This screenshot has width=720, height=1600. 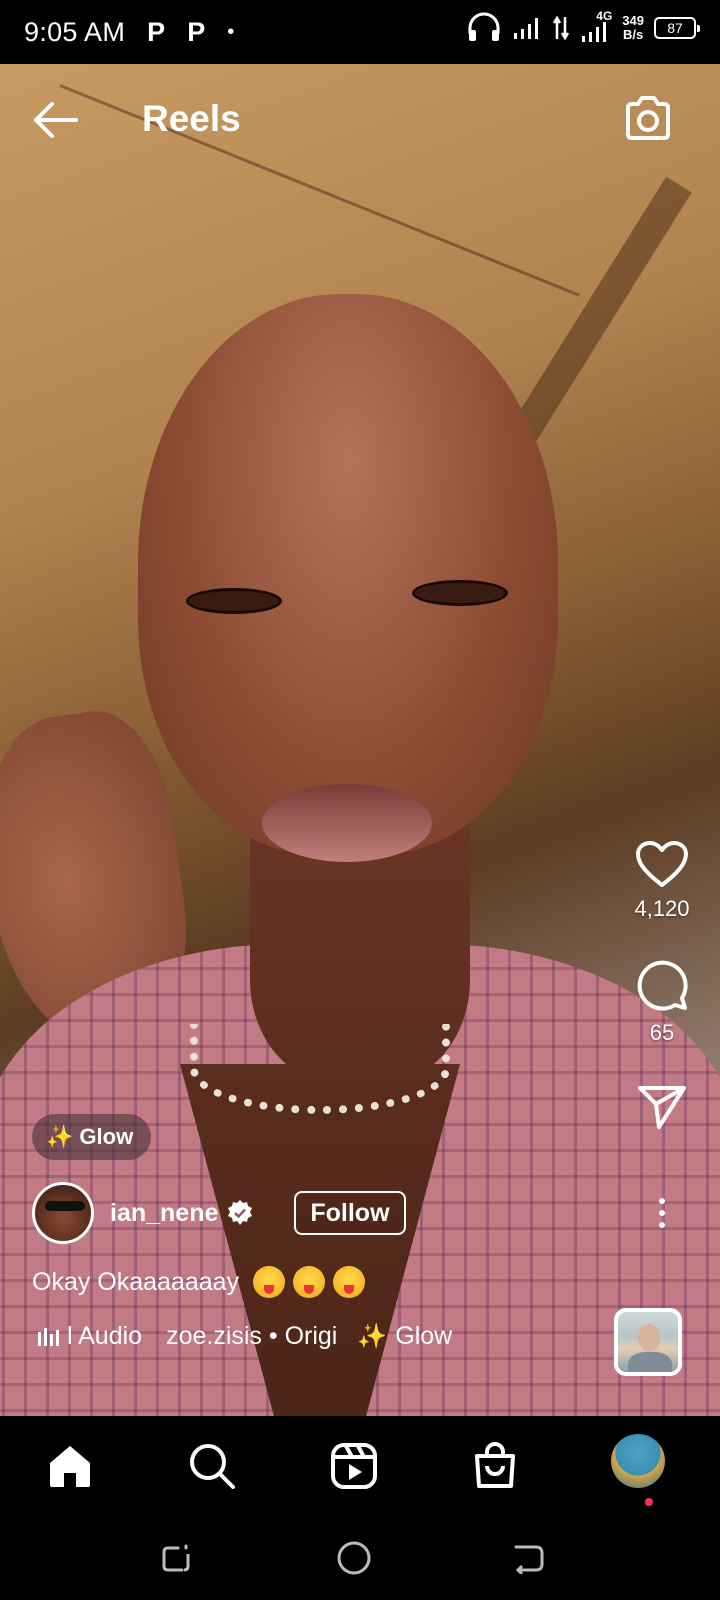 What do you see at coordinates (176, 1558) in the screenshot?
I see `recent-apps-icon` at bounding box center [176, 1558].